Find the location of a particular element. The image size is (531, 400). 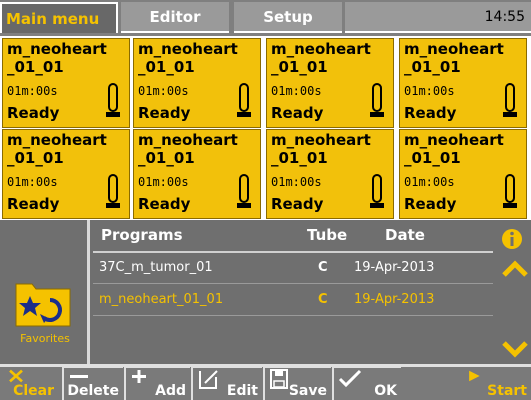

edit-button: Edit is located at coordinates (226, 383).